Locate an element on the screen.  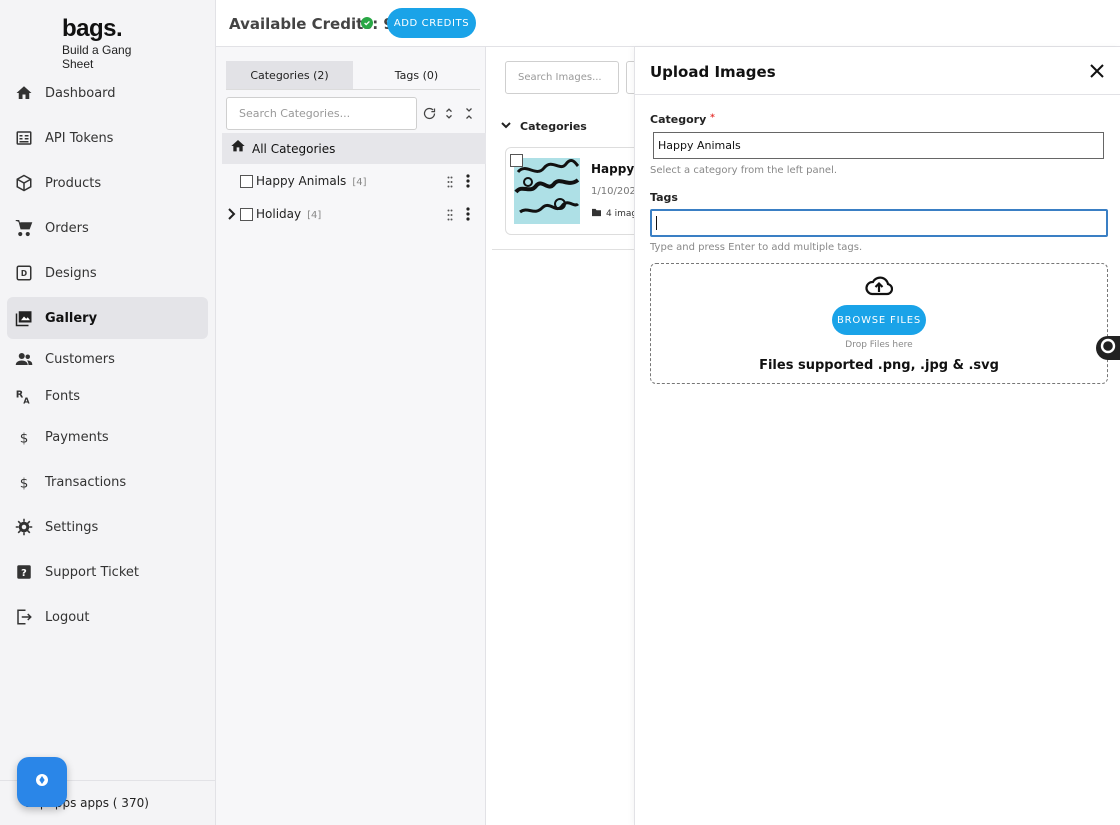
image-card: Happy Animals 1/10/2025 4 images is located at coordinates (575, 191).